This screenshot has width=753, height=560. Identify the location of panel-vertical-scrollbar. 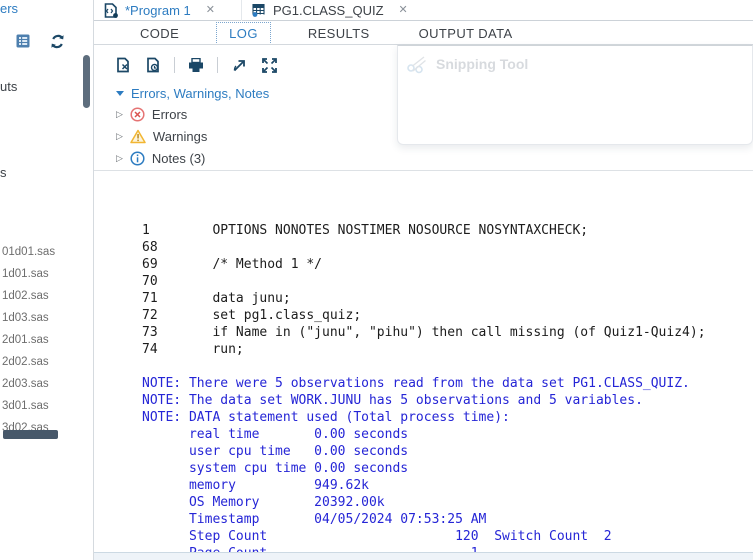
(86, 81).